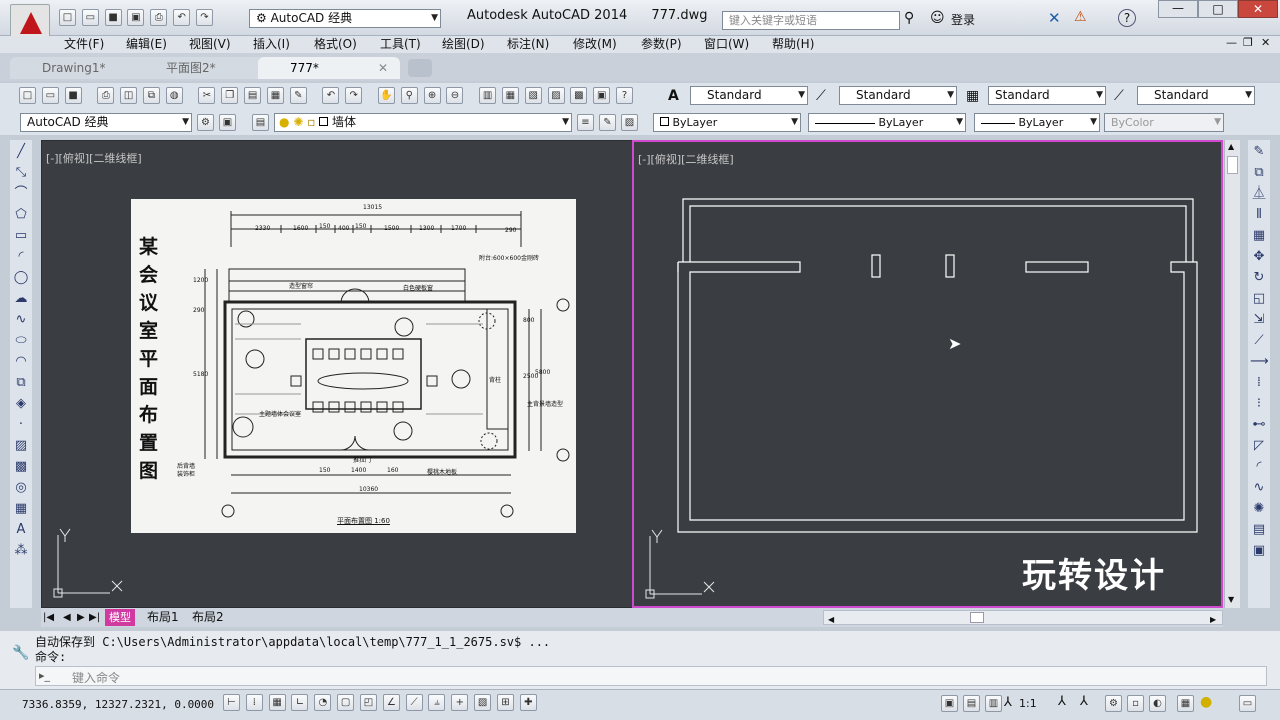 Image resolution: width=1280 pixels, height=720 pixels. Describe the element at coordinates (50, 95) in the screenshot. I see `open-icon: ▭` at that location.